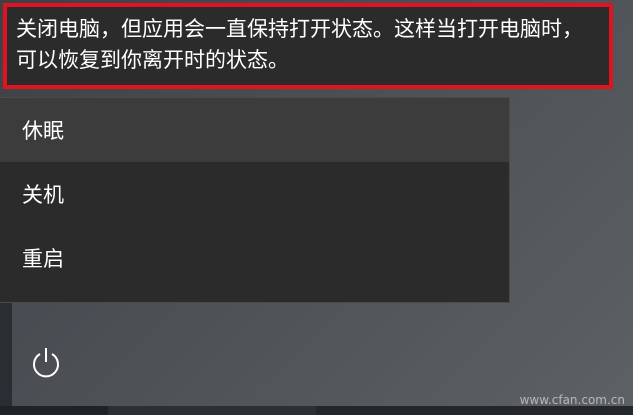  I want to click on menu-item-restart: 重启, so click(254, 258).